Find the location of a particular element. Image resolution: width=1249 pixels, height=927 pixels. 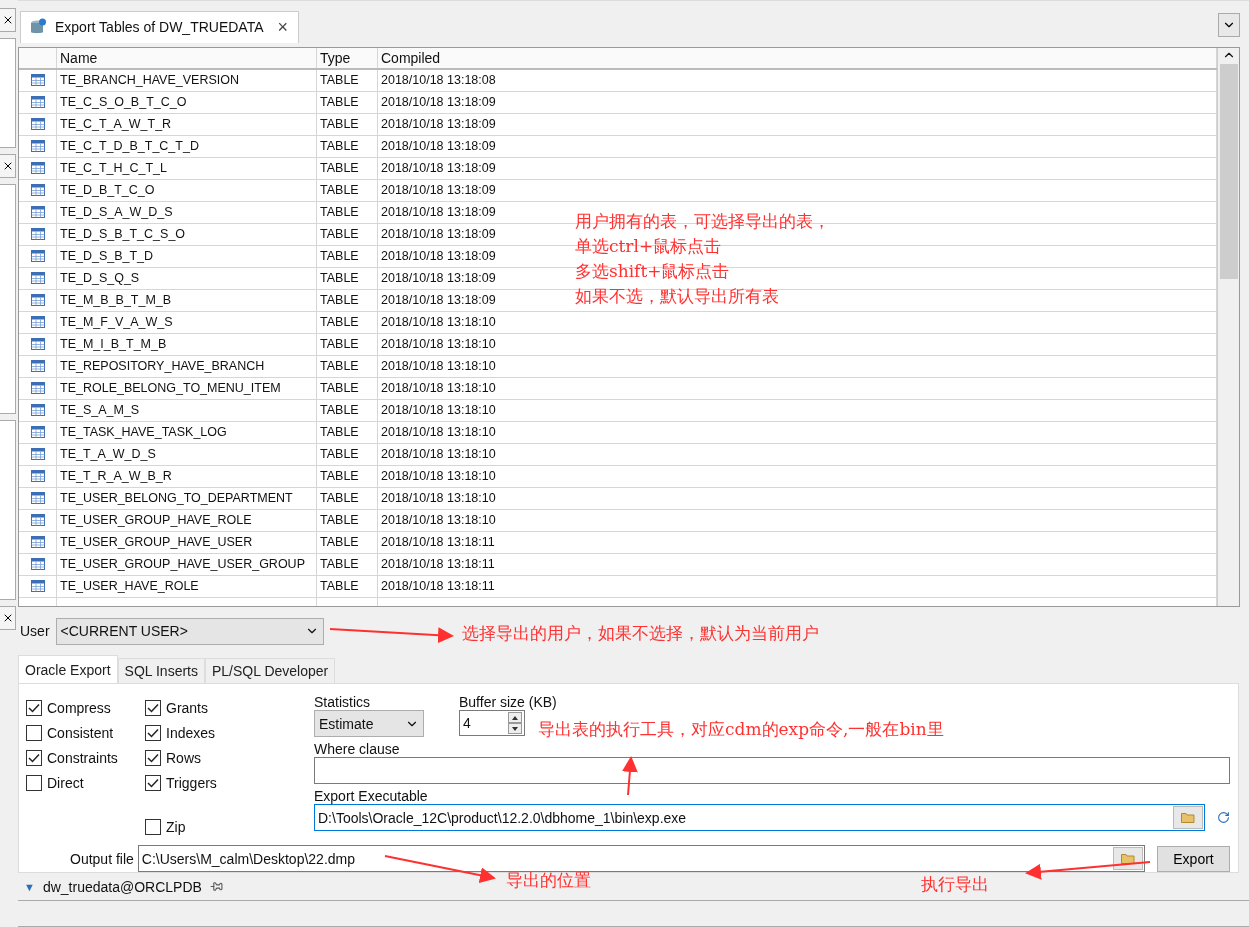

tab: Oracle Export is located at coordinates (68, 669).